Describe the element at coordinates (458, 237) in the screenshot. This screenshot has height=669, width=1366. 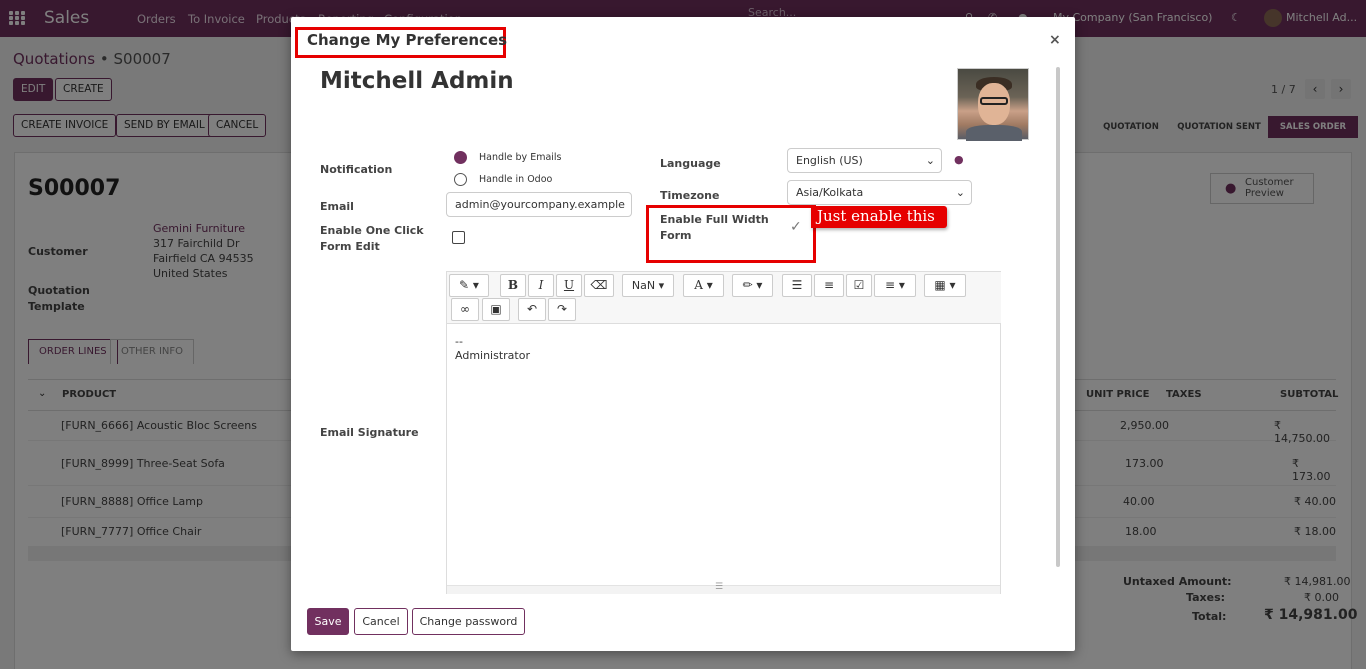
I see `one-click-edit-checkbox` at that location.